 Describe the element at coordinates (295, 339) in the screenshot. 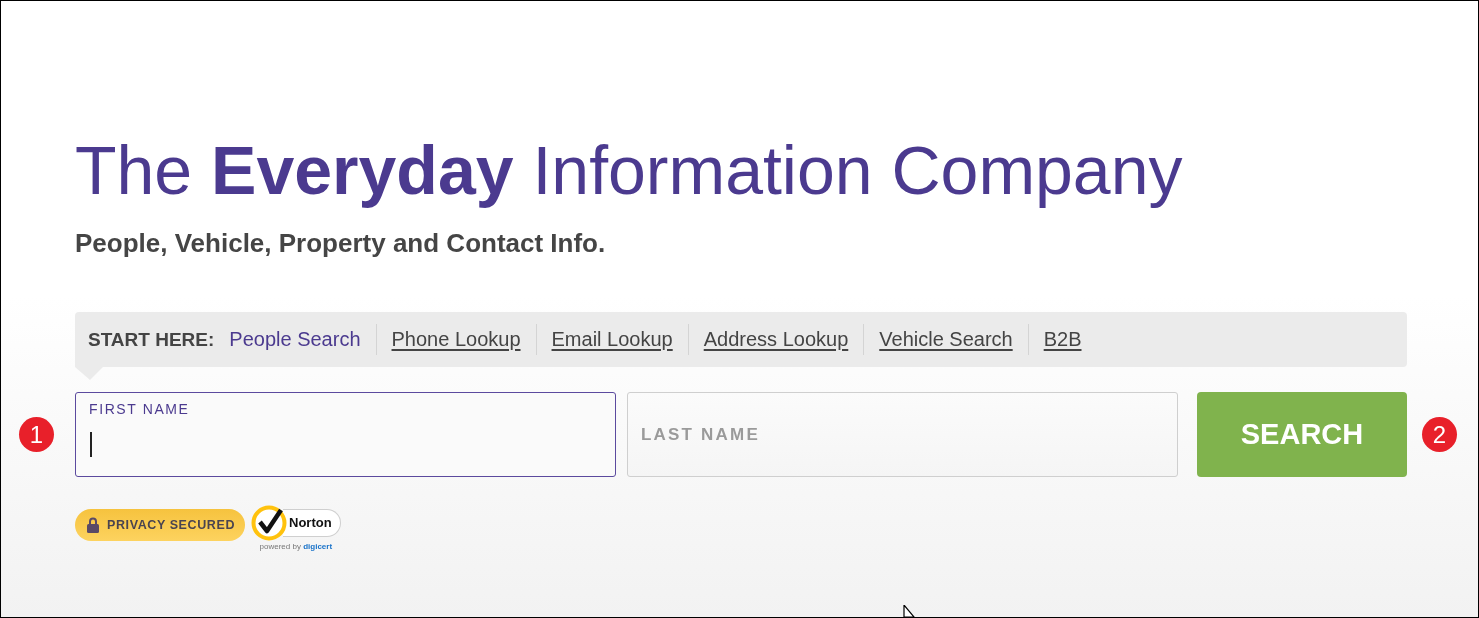

I see `search-type-tab: People Search` at that location.